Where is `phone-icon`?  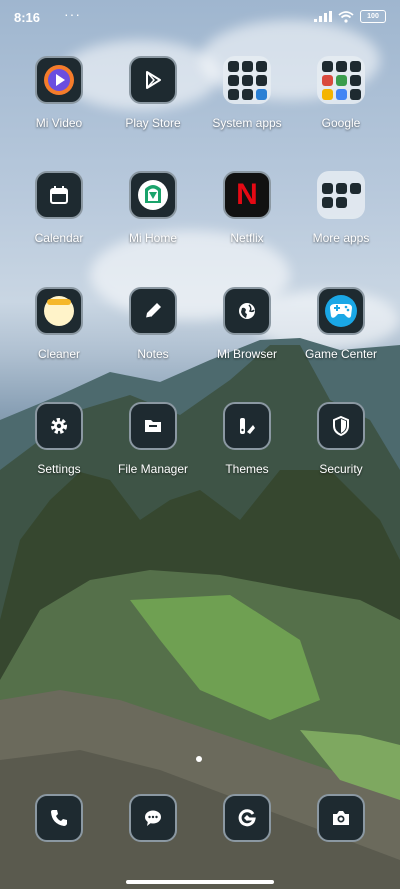 phone-icon is located at coordinates (59, 818).